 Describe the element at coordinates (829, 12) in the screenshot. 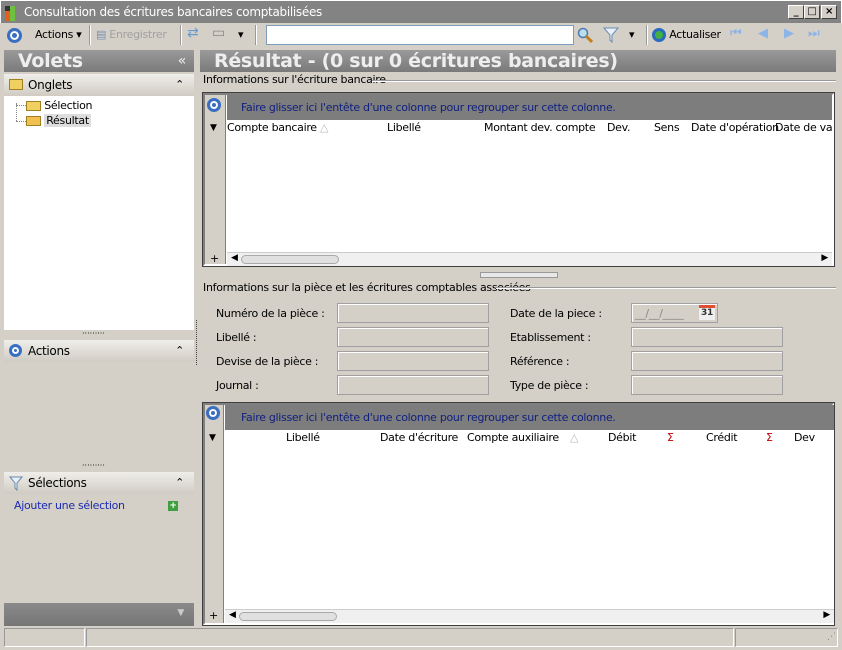

I see `close-button: ×` at that location.